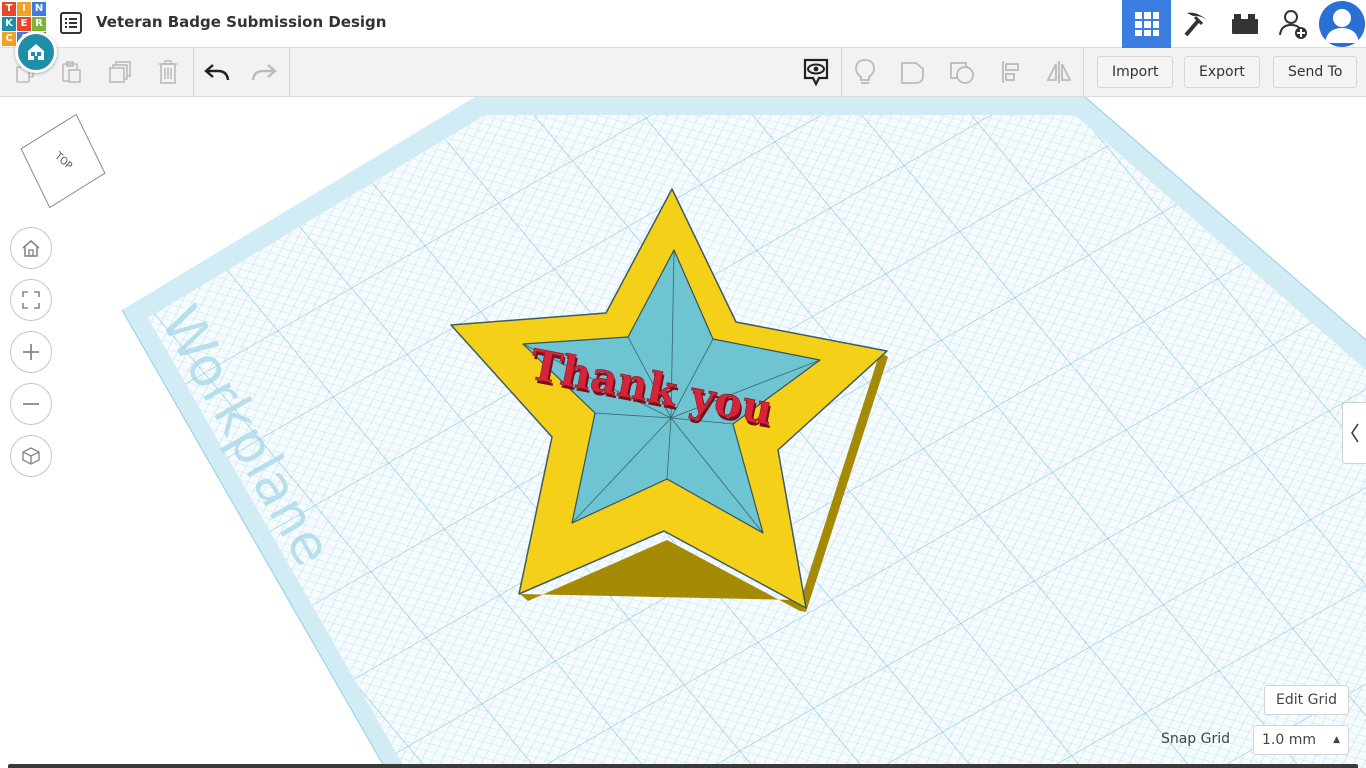  Describe the element at coordinates (1306, 700) in the screenshot. I see `edit-grid-button: Edit Grid` at that location.